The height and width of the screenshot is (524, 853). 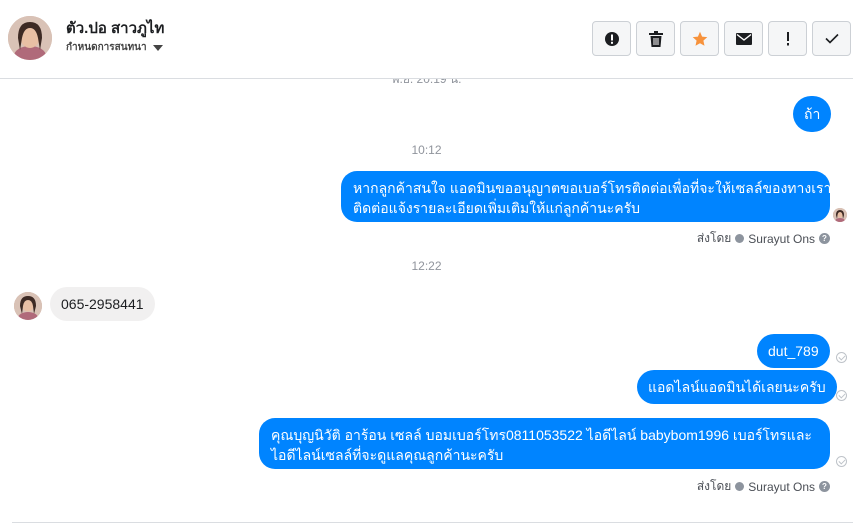 I want to click on composer-divider, so click(x=432, y=522).